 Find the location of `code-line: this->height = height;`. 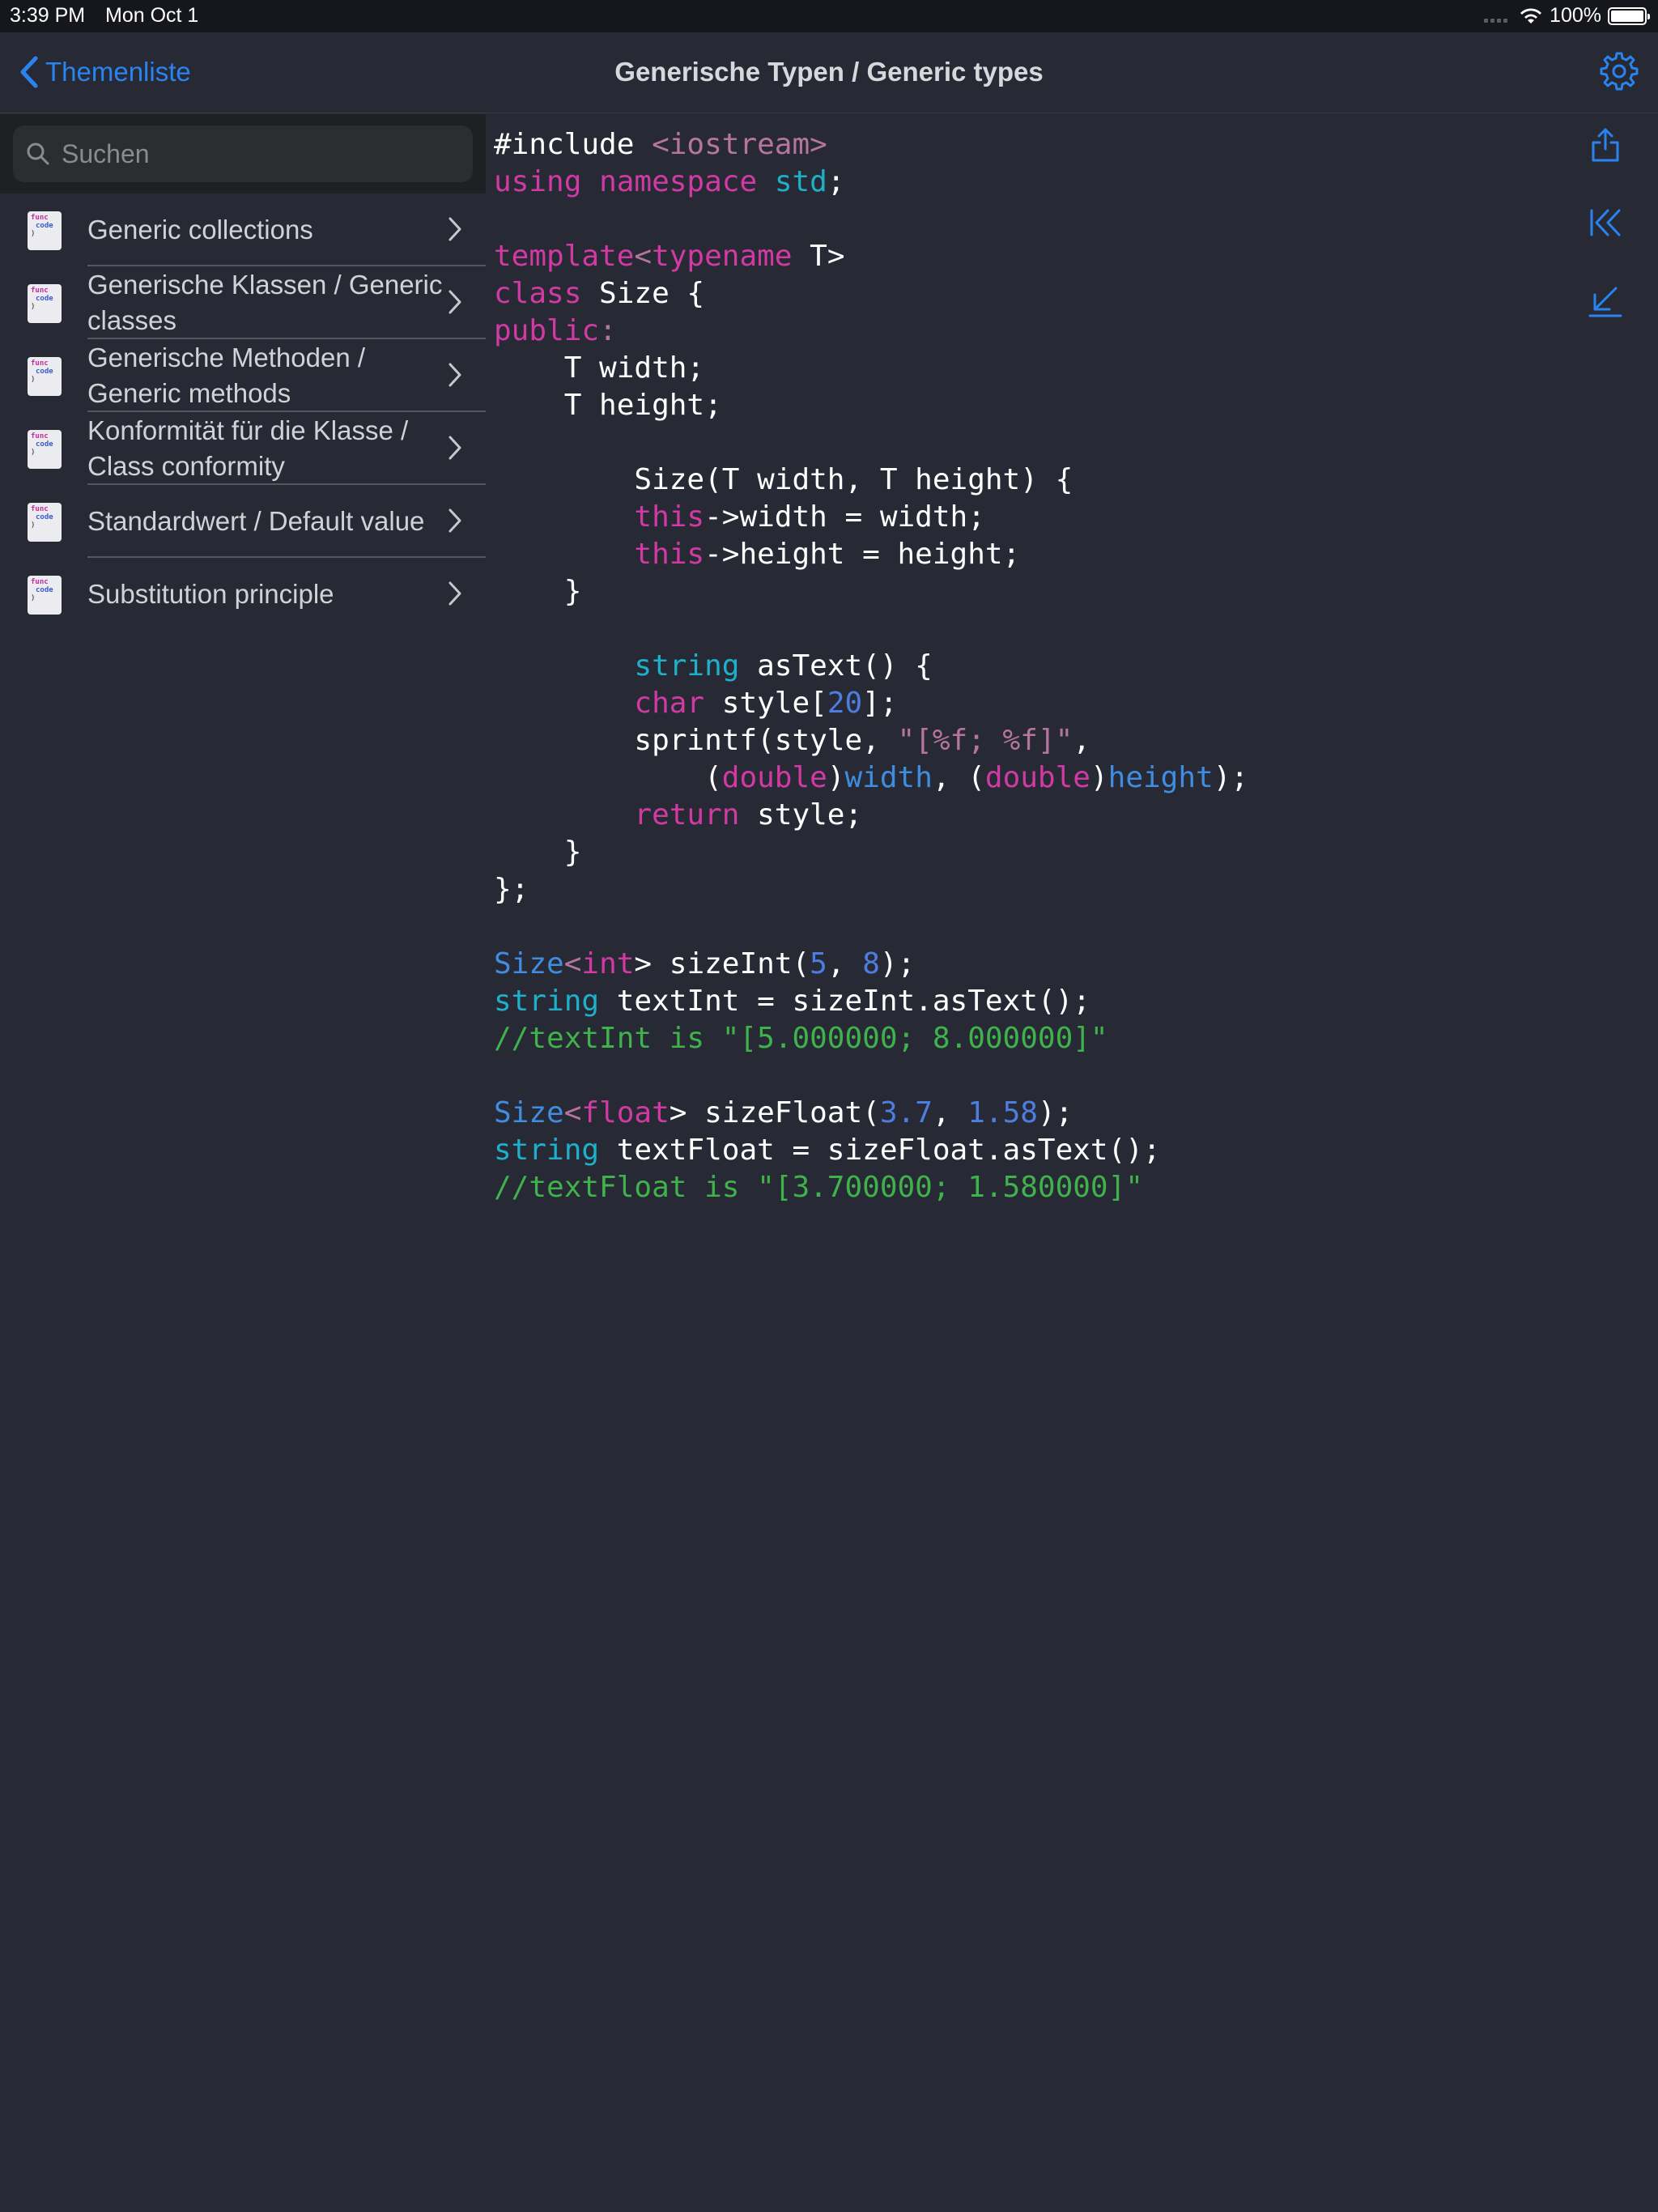

code-line: this->height = height; is located at coordinates (827, 555).